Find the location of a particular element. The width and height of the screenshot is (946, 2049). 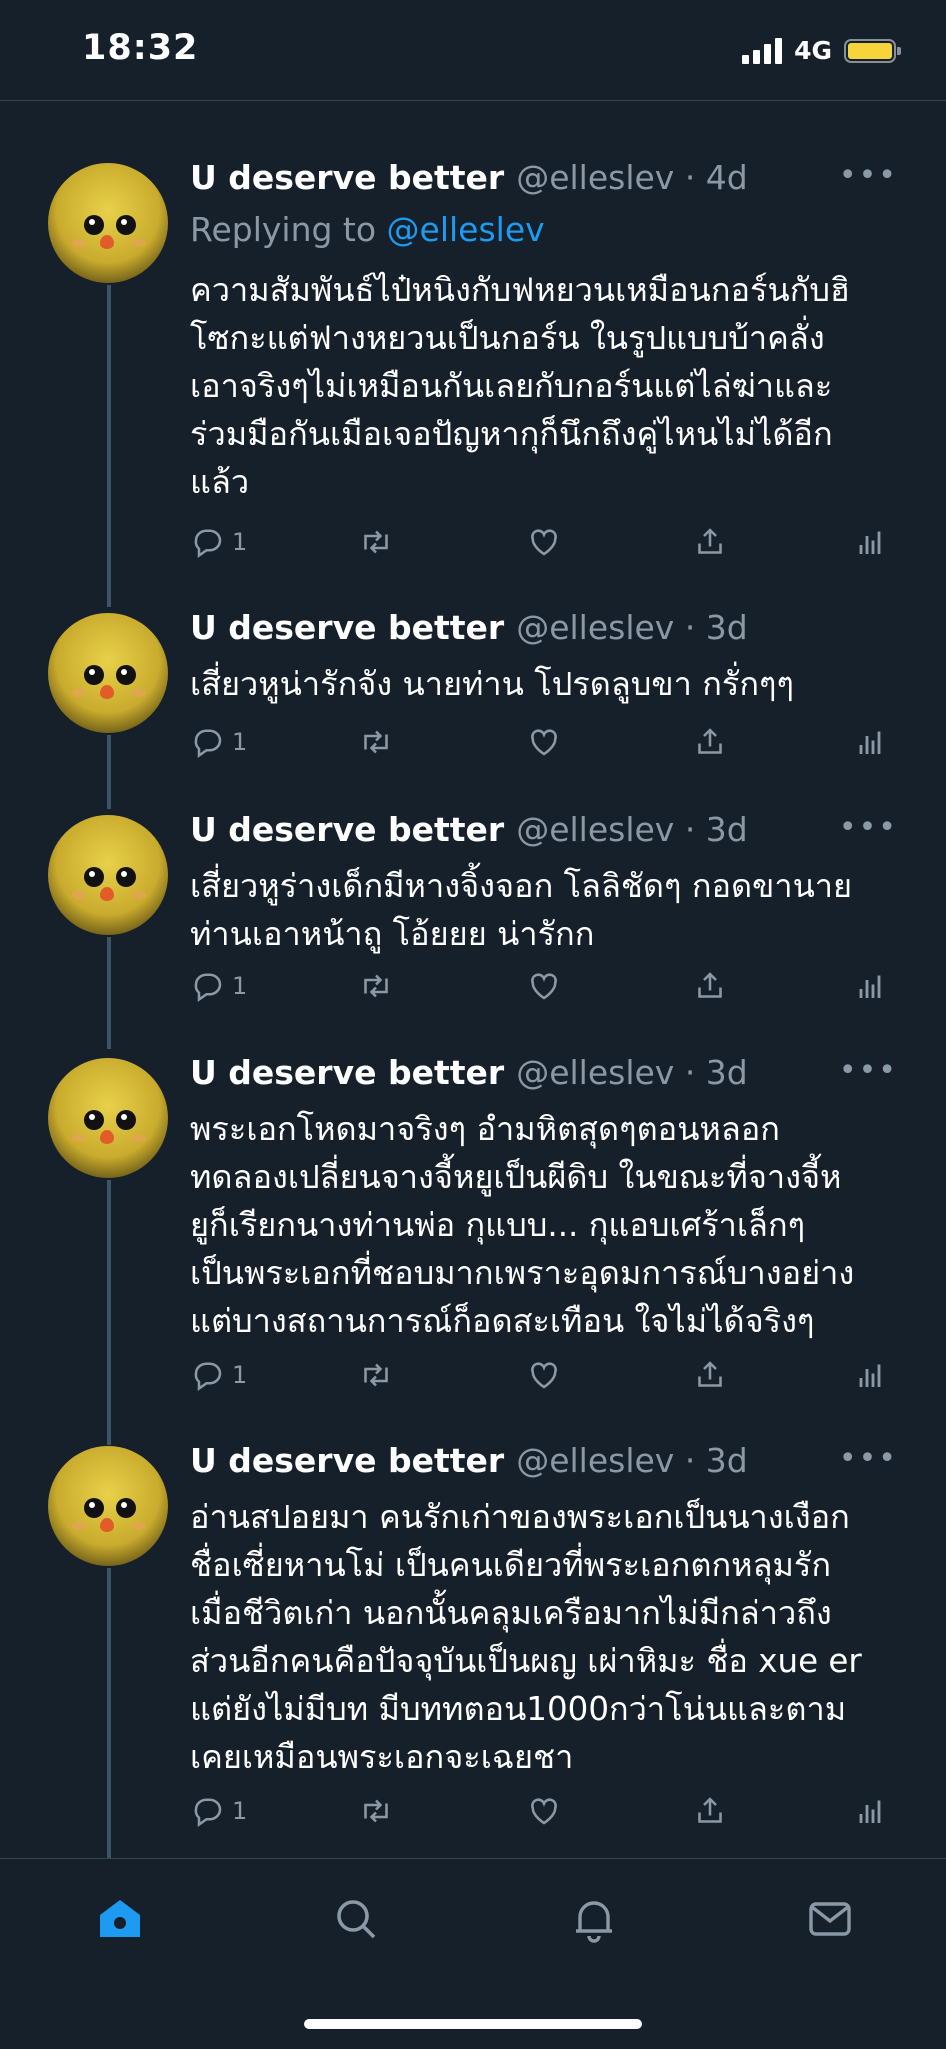

home-indicator is located at coordinates (473, 2024).